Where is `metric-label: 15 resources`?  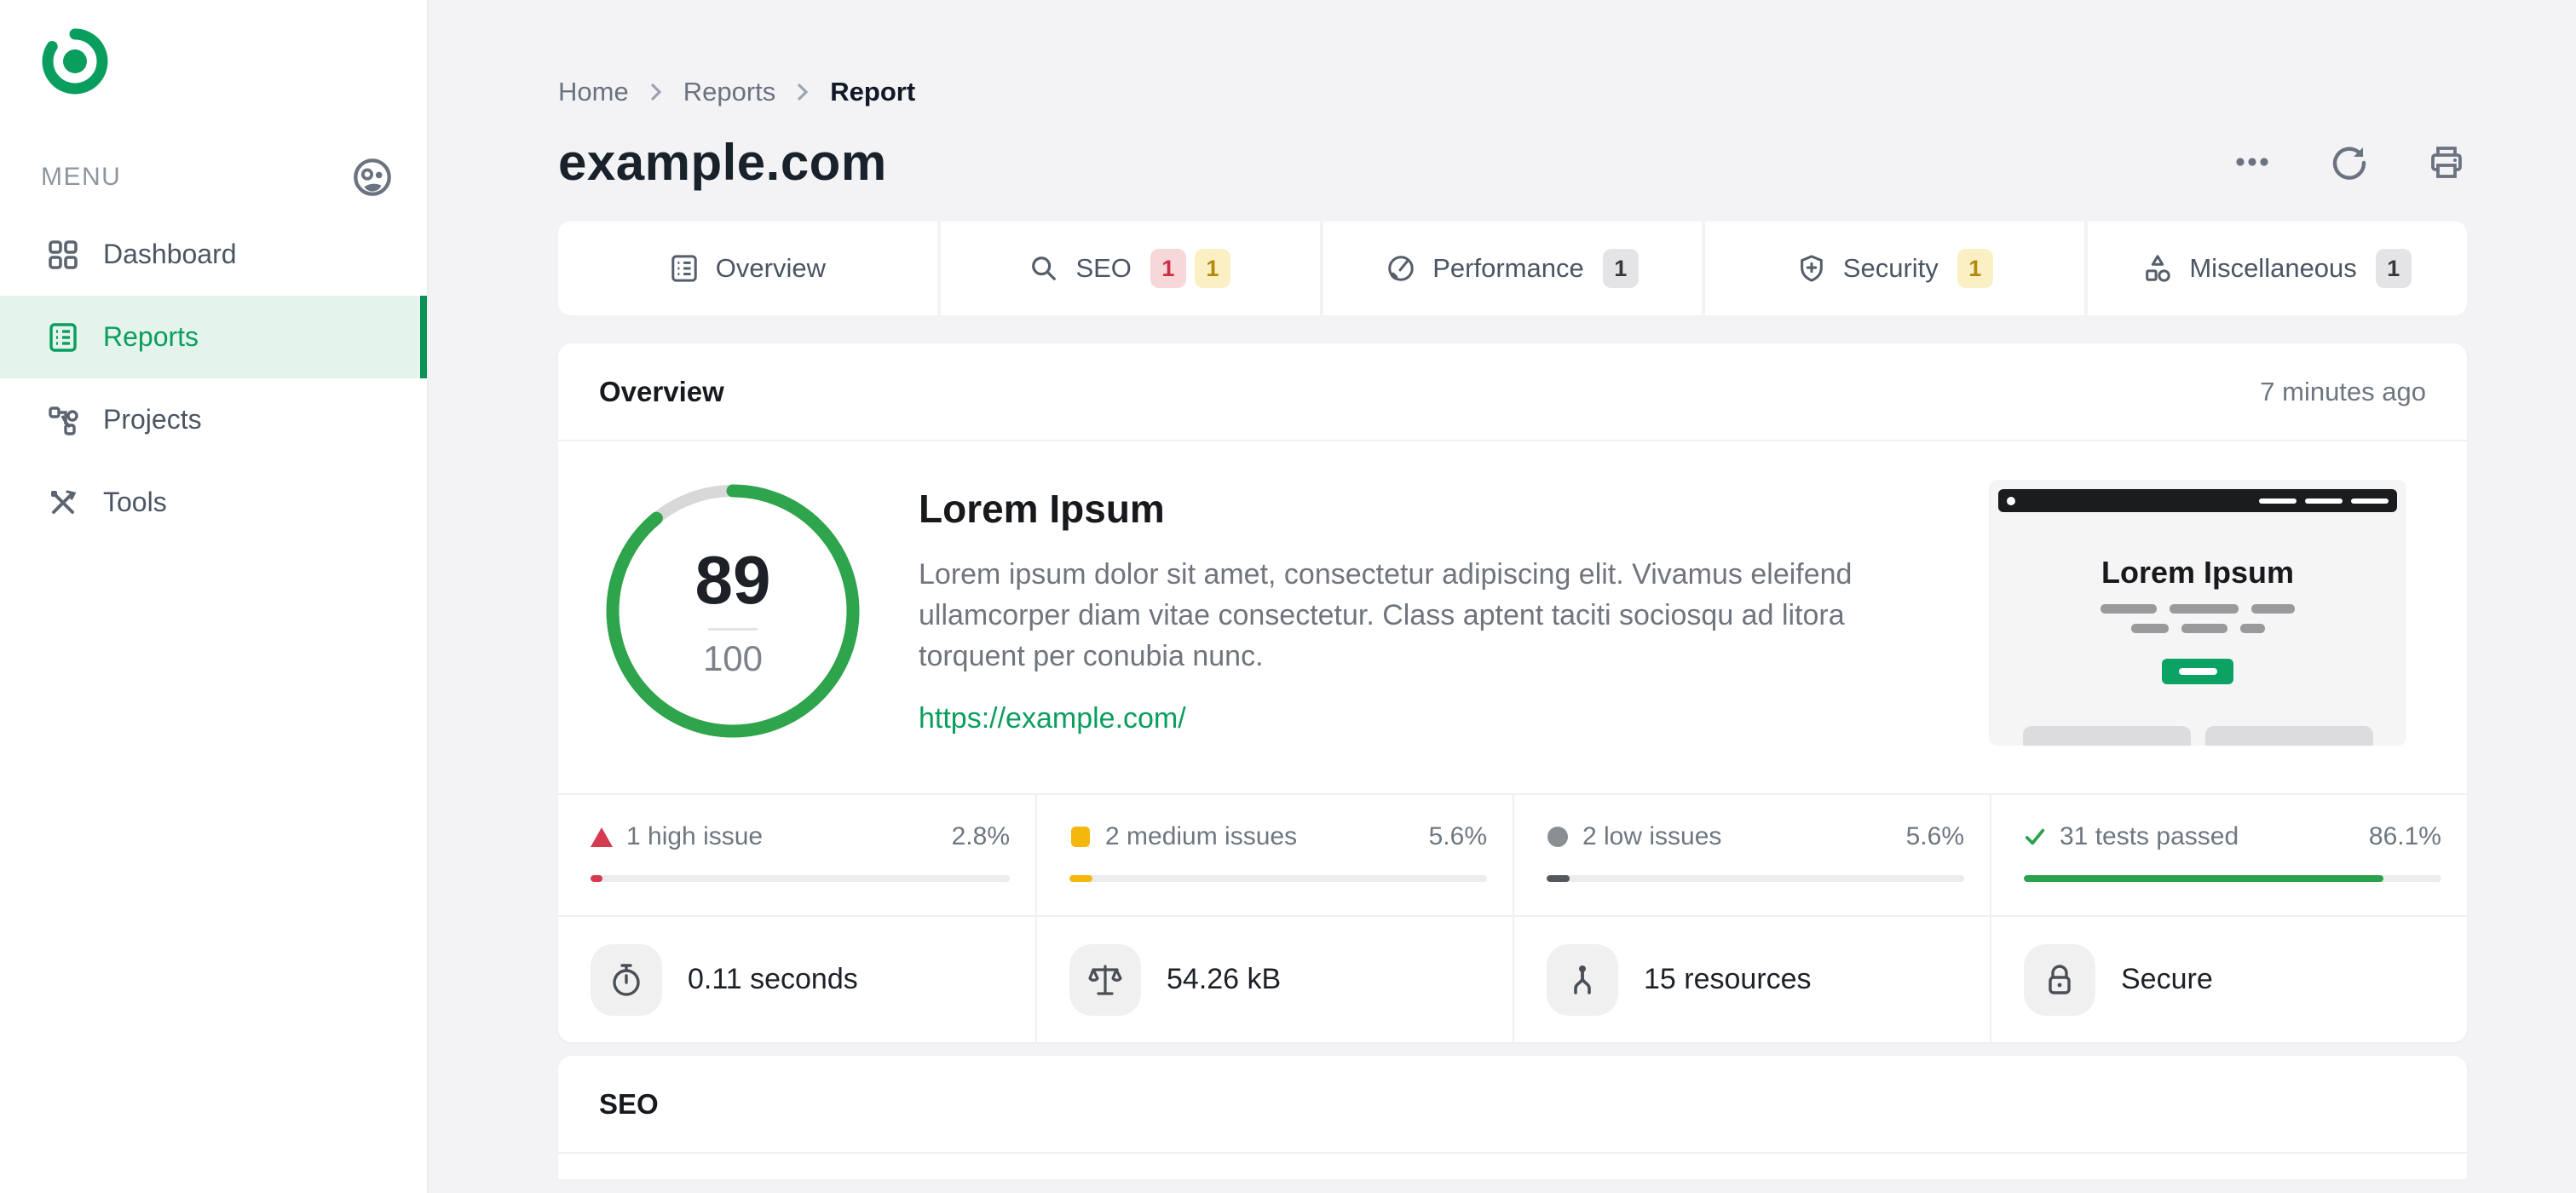
metric-label: 15 resources is located at coordinates (1728, 979).